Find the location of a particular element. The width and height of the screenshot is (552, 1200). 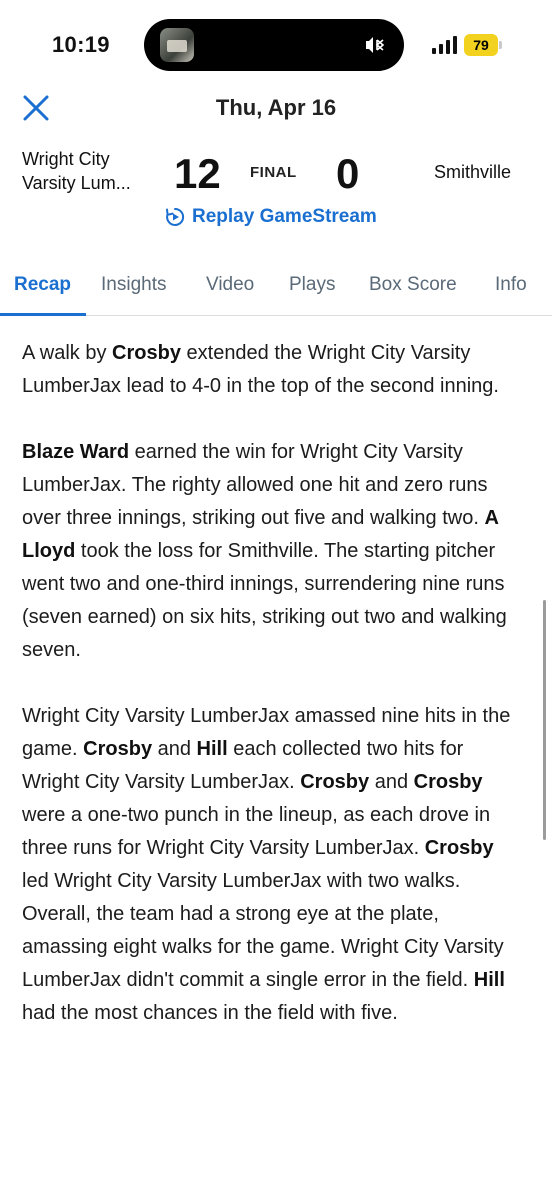

away-score: 0 is located at coordinates (348, 173).